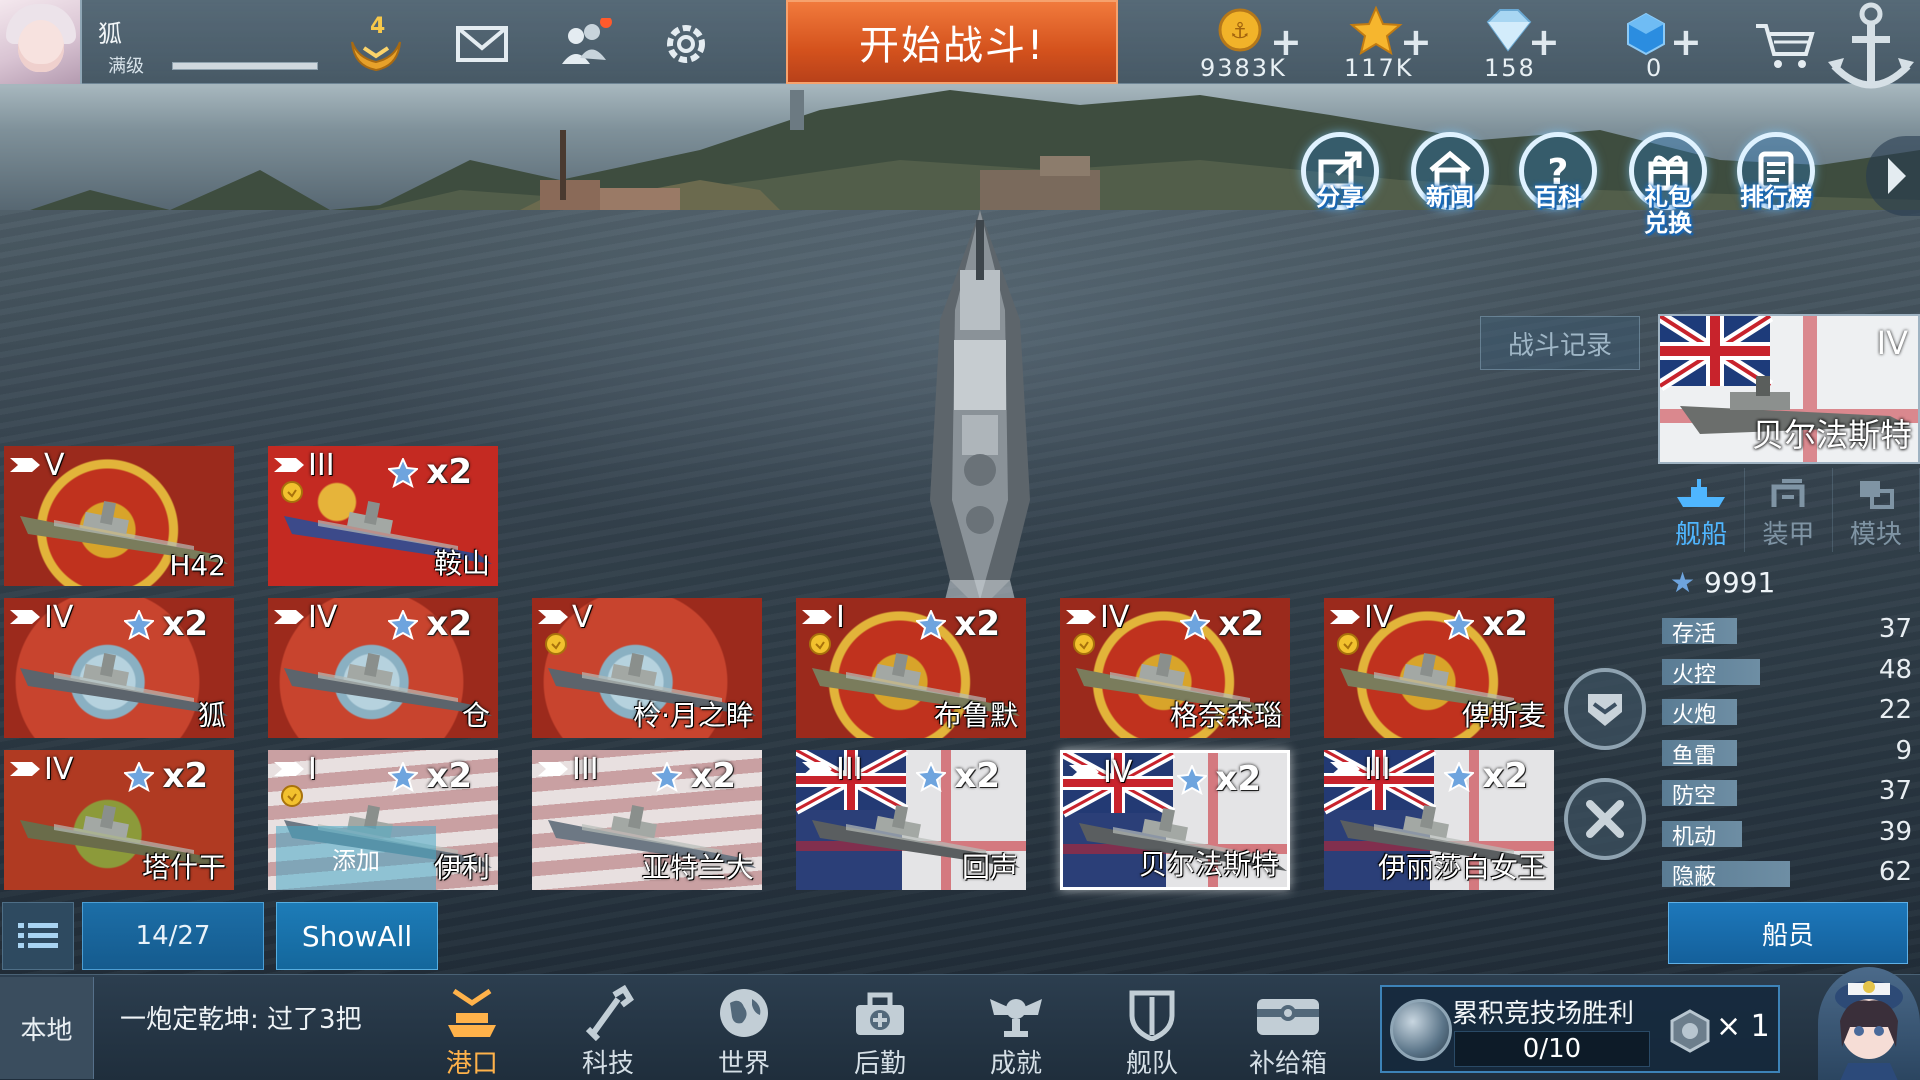 The height and width of the screenshot is (1080, 1920). Describe the element at coordinates (383, 668) in the screenshot. I see `ship-card: IV x2 仓` at that location.